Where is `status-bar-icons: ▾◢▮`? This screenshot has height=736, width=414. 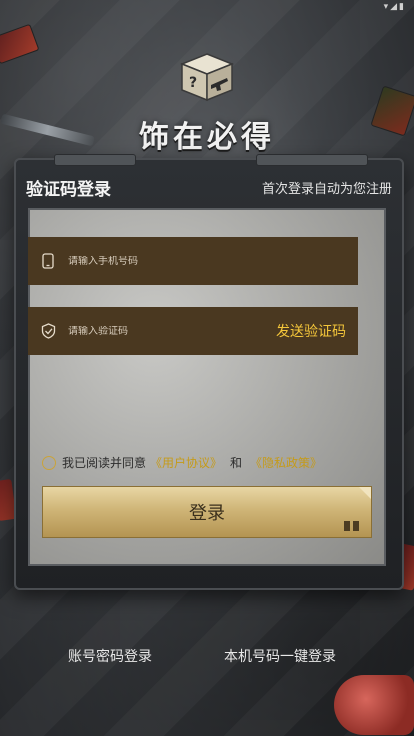 status-bar-icons: ▾◢▮ is located at coordinates (394, 7).